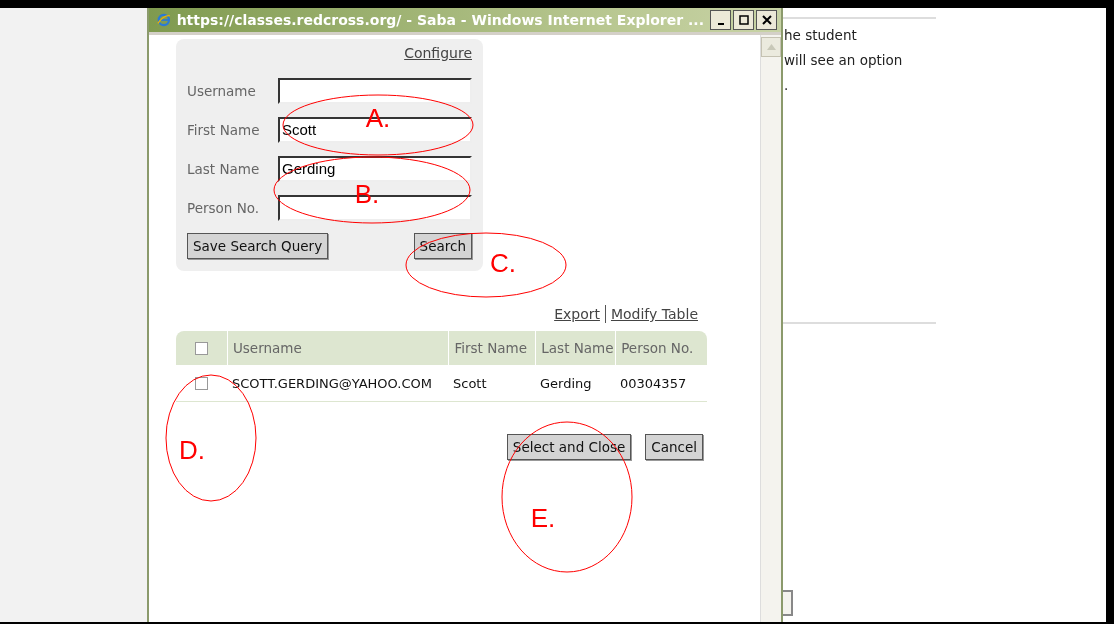 This screenshot has height=624, width=1114. Describe the element at coordinates (503, 263) in the screenshot. I see `annotation-label: C.` at that location.